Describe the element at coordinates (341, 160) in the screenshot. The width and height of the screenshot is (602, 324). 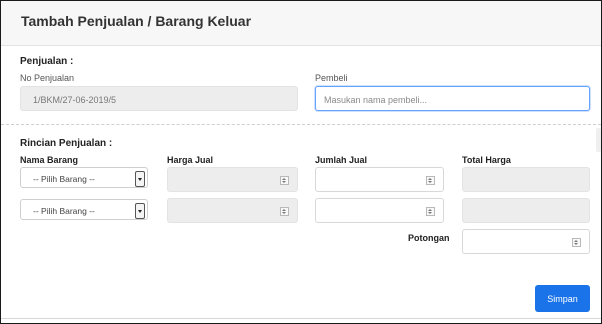
I see `column-jumlah-jual: Jumlah Jual` at that location.